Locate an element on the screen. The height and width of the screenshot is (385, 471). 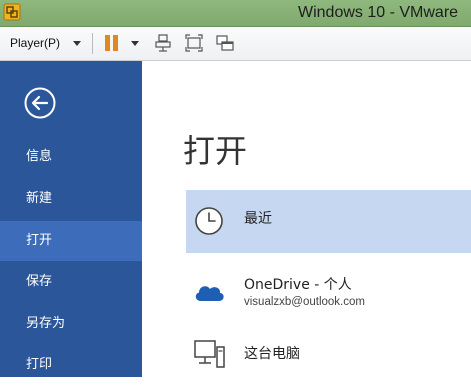
location-label: 这台电脑 is located at coordinates (272, 354).